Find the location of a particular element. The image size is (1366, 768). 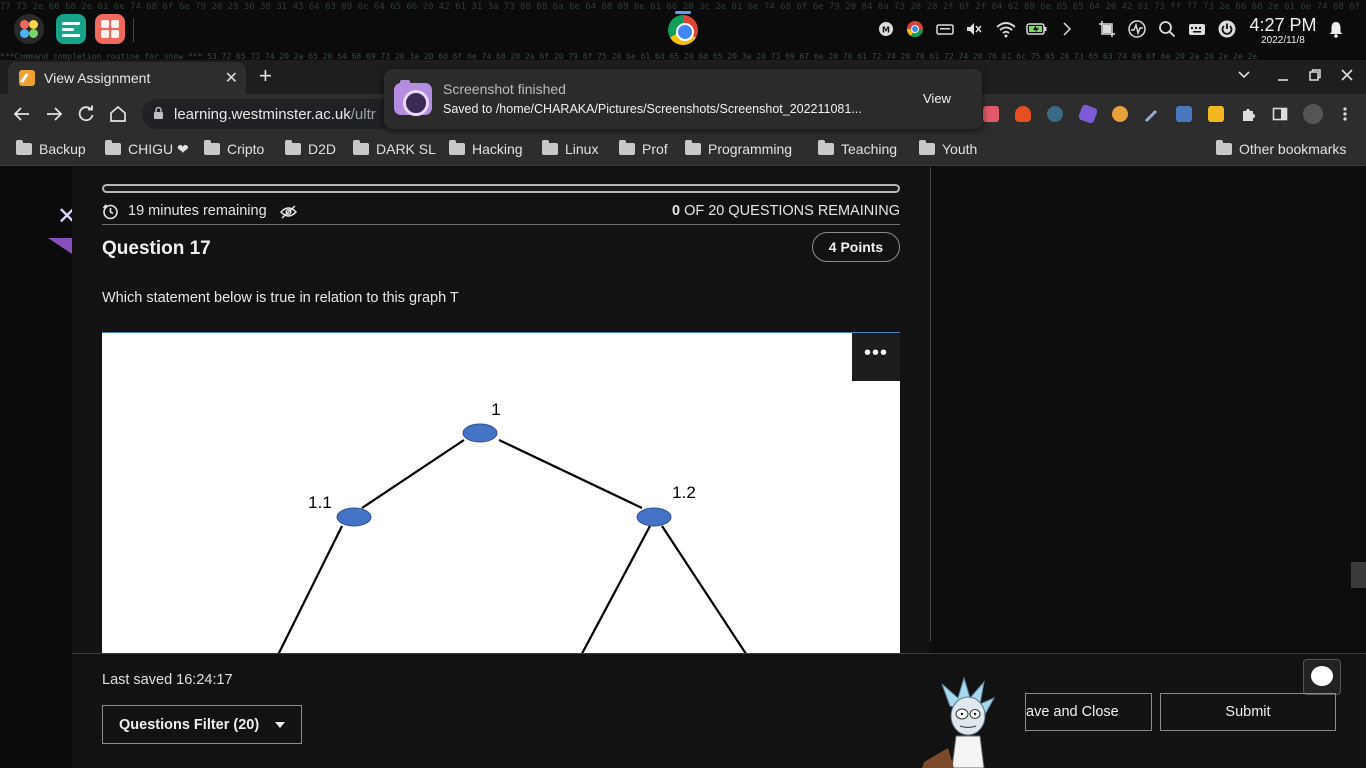

search-icon is located at coordinates (1167, 29).